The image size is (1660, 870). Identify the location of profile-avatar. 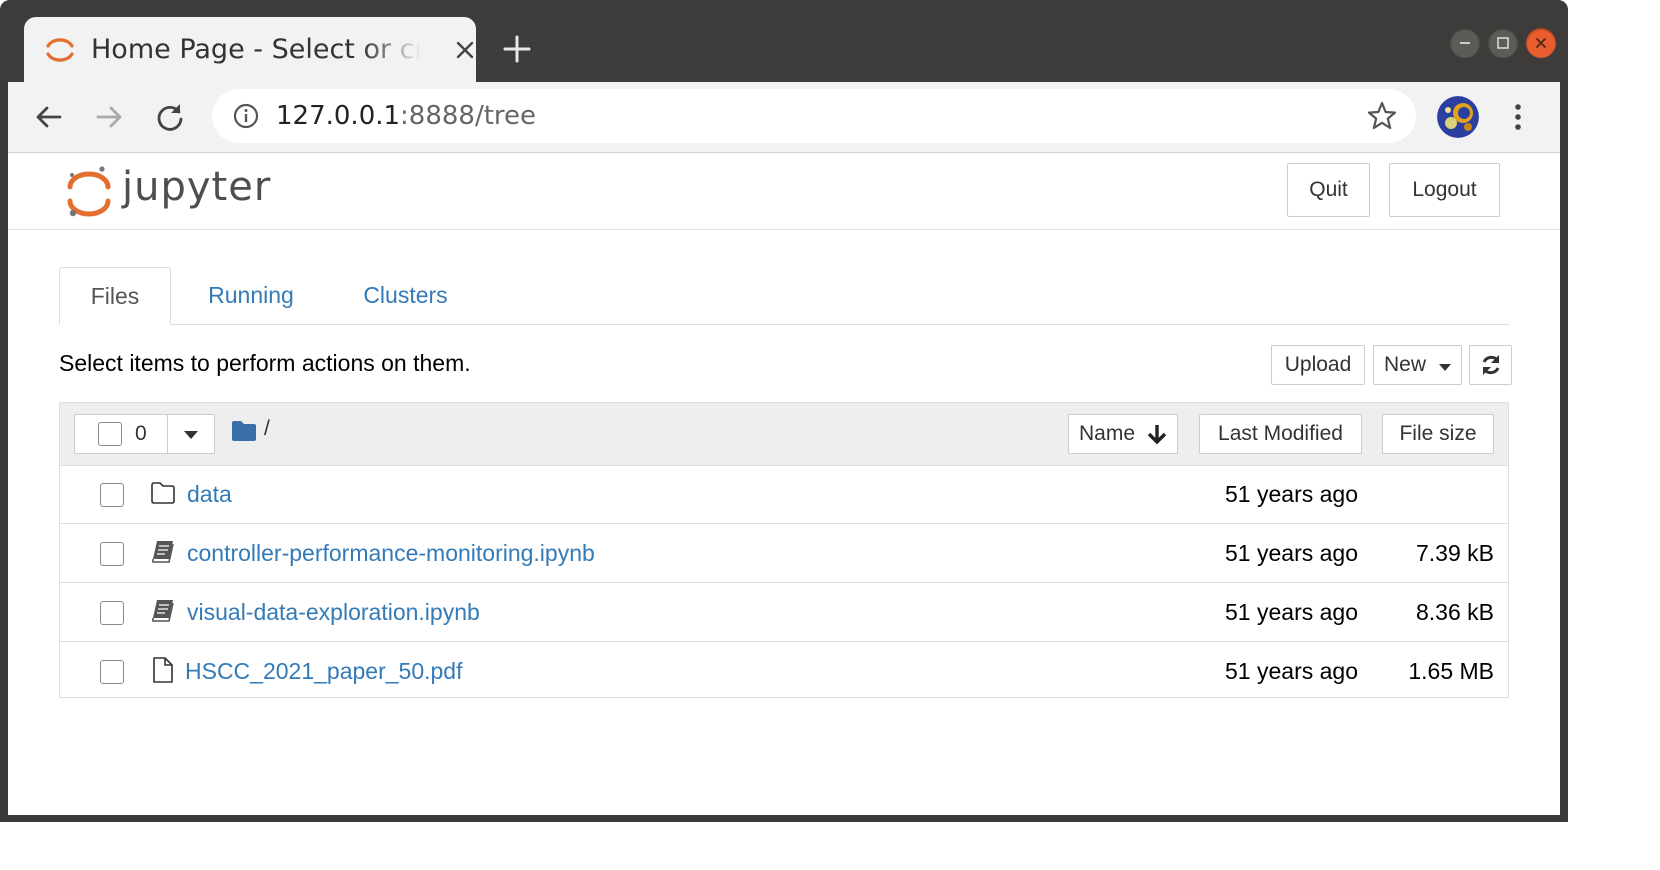
(1458, 117).